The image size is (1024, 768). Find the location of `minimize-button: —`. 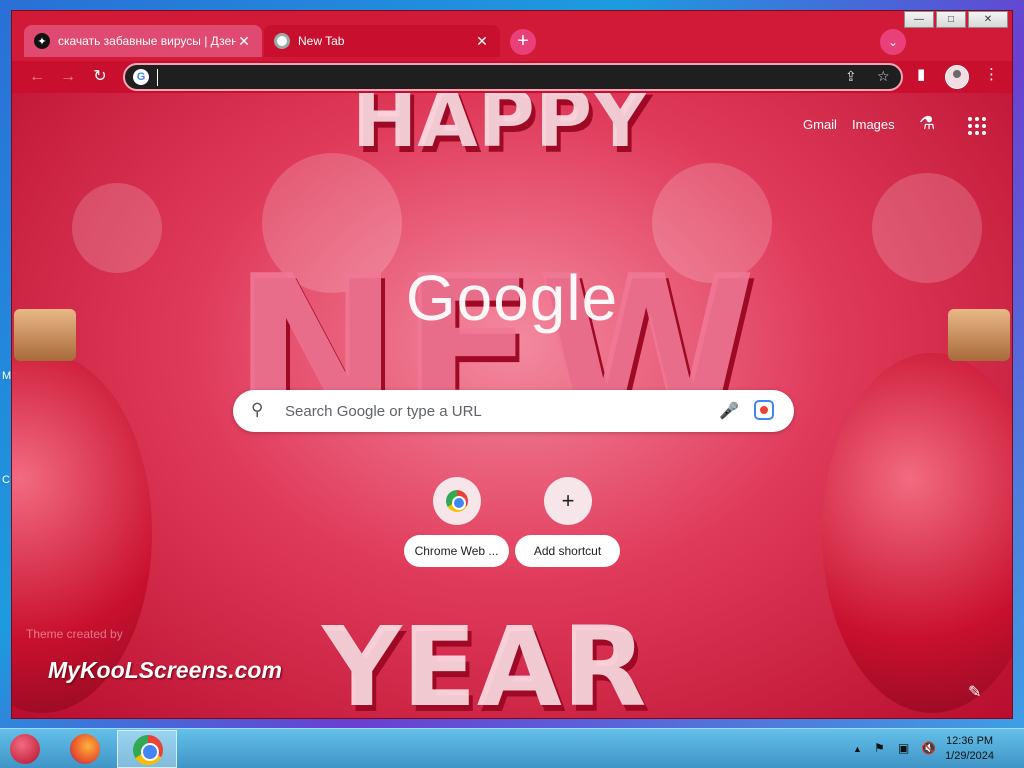

minimize-button: — is located at coordinates (919, 19).